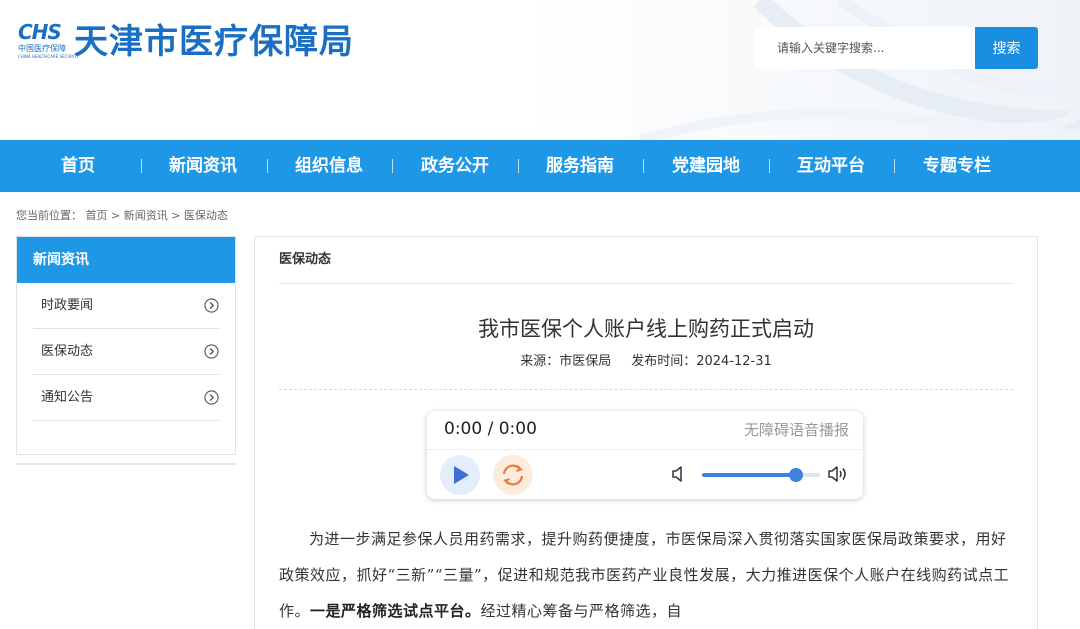 This screenshot has width=1080, height=629. I want to click on article-text-continued: 经过精心筹备与严格筛选，自, so click(581, 611).